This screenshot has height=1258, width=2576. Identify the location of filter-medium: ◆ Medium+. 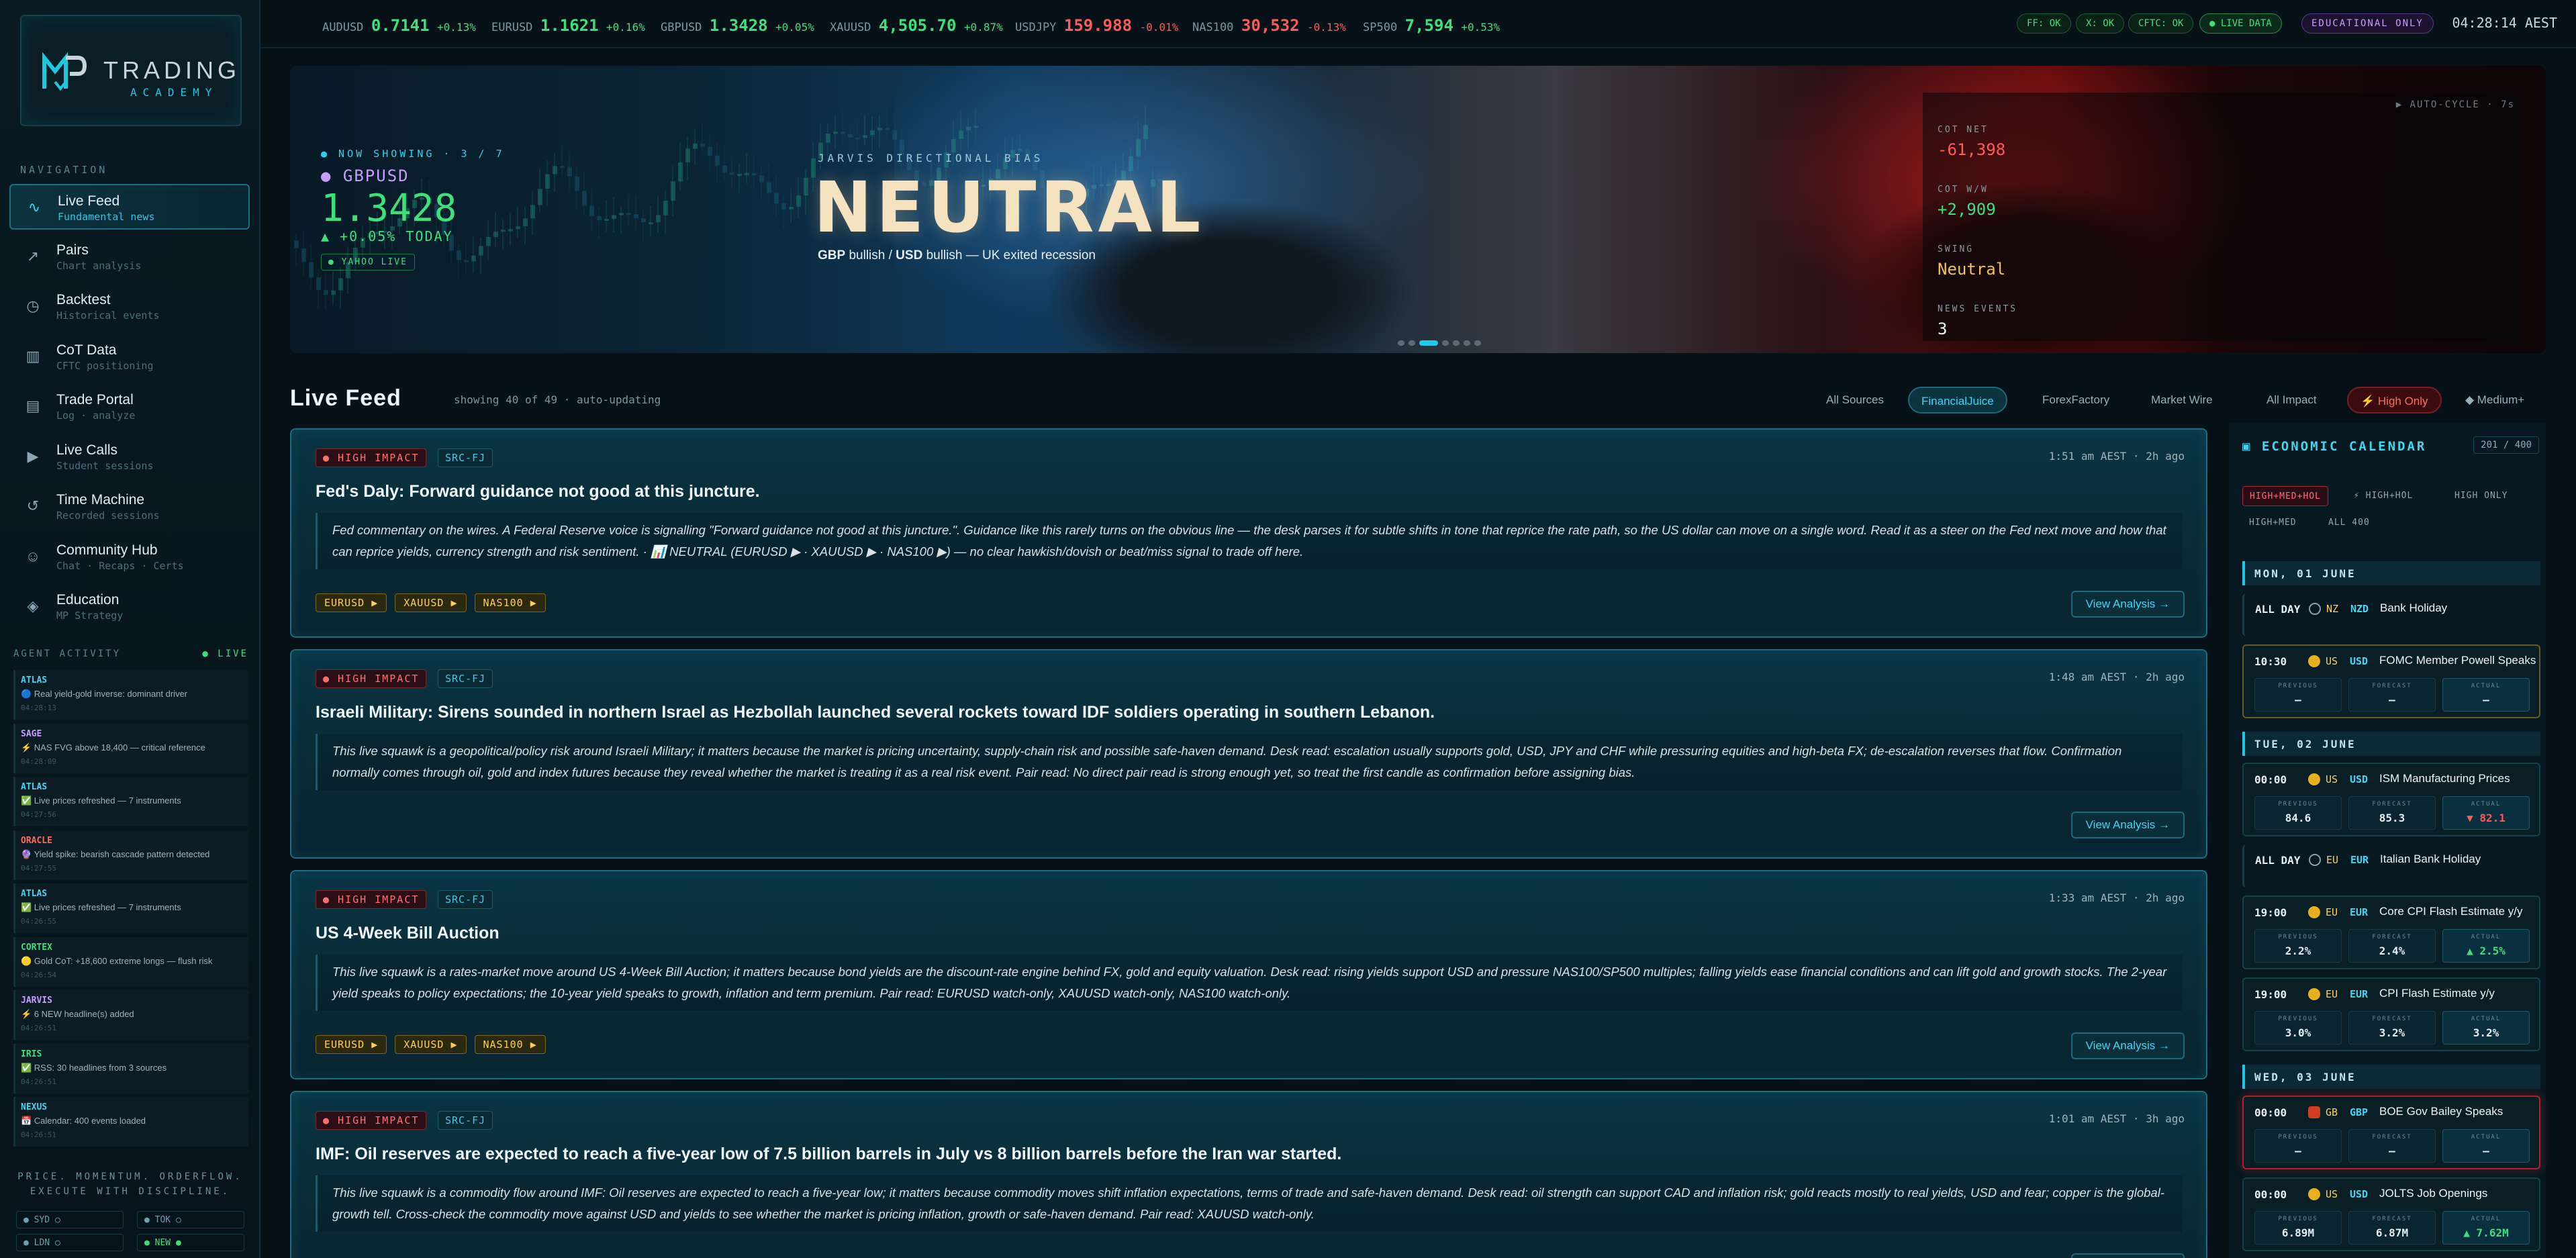
(2494, 400).